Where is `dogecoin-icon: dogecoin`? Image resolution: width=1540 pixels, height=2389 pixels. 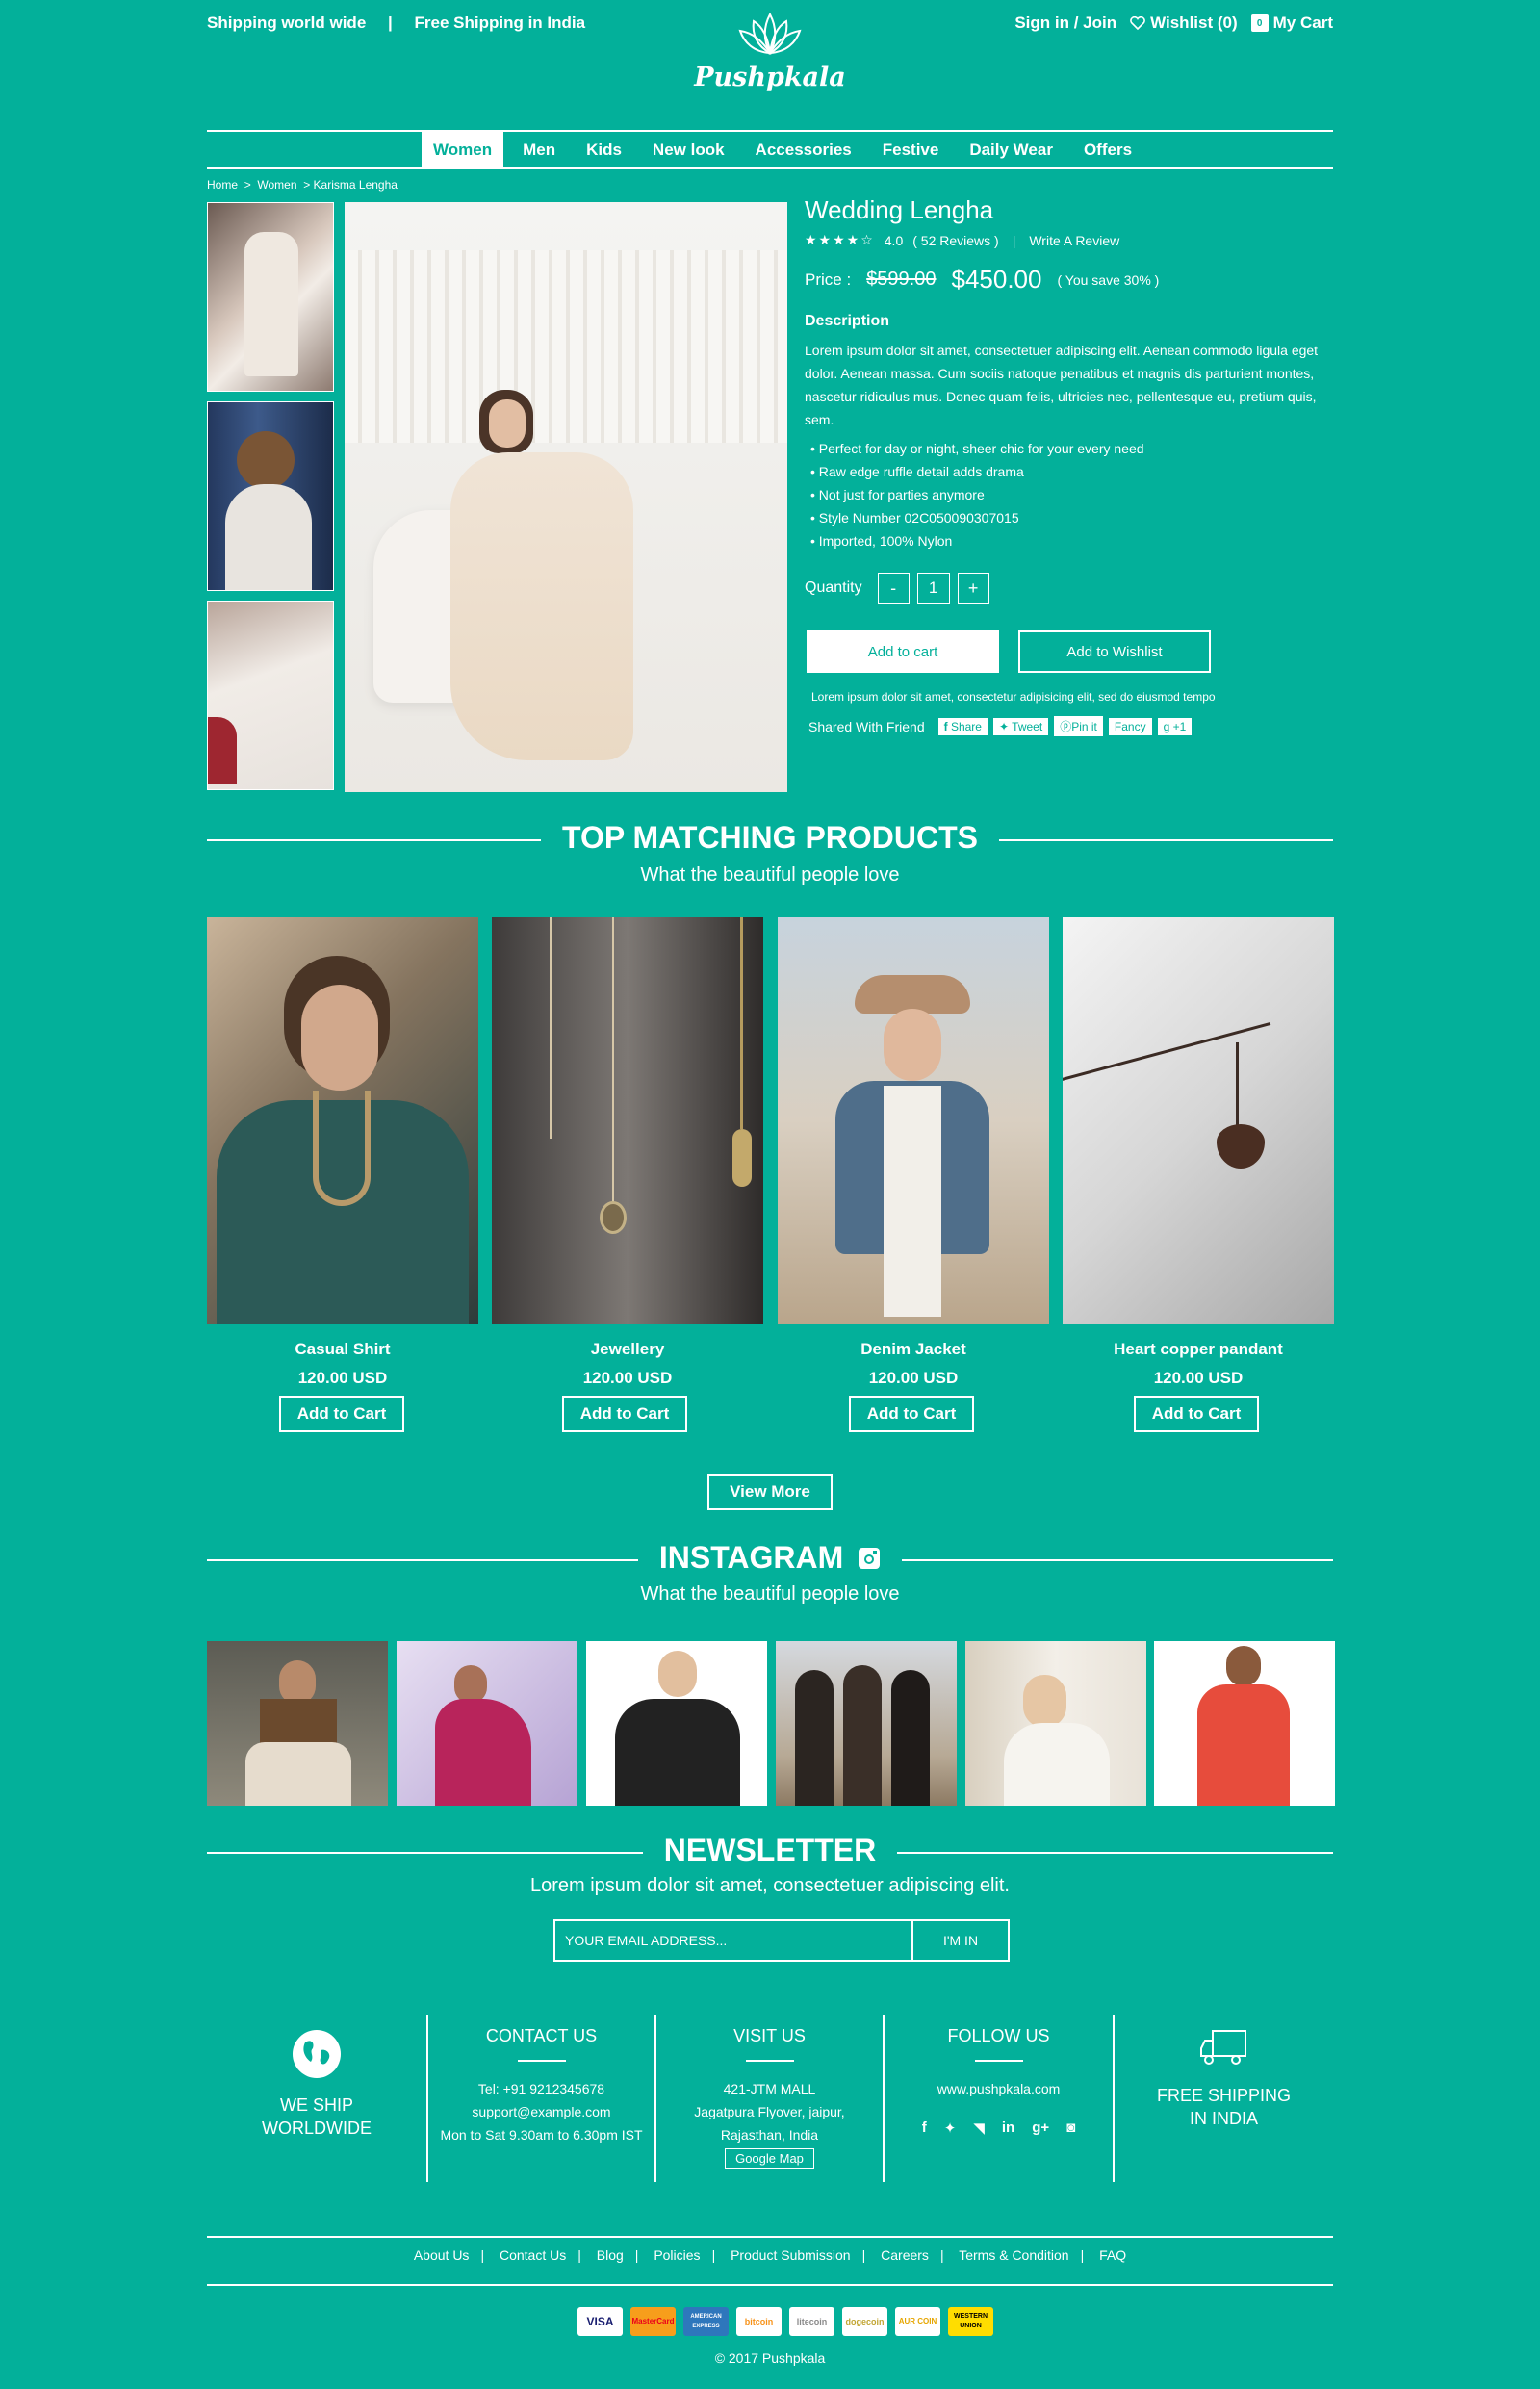 dogecoin-icon: dogecoin is located at coordinates (864, 2321).